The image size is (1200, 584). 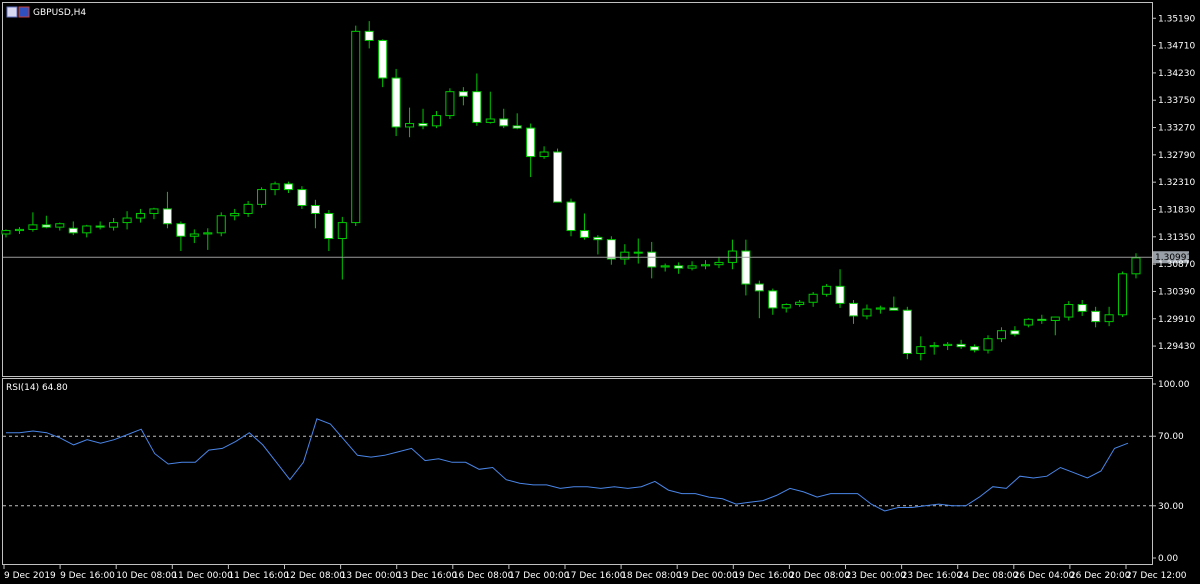 What do you see at coordinates (1176, 210) in the screenshot?
I see `price-tick-label: 1.31830` at bounding box center [1176, 210].